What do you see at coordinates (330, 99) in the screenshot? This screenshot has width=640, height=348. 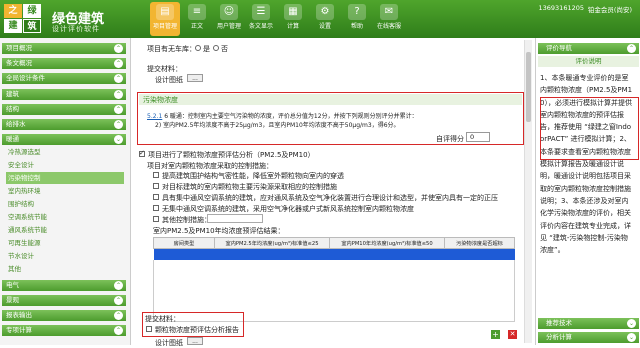 I see `section-header` at bounding box center [330, 99].